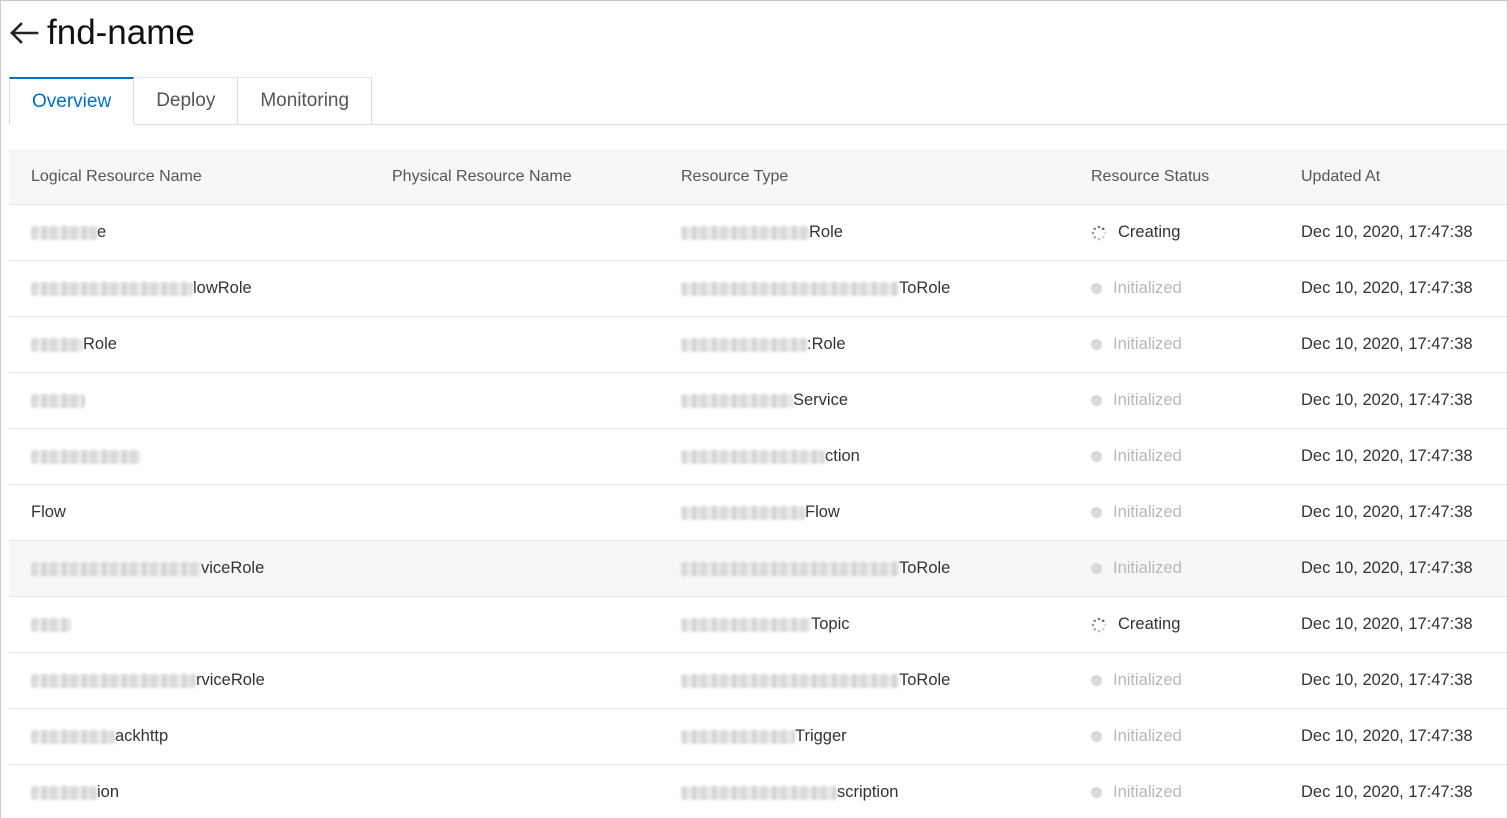 The width and height of the screenshot is (1508, 818). I want to click on resource-type-cell: Trigger, so click(865, 736).